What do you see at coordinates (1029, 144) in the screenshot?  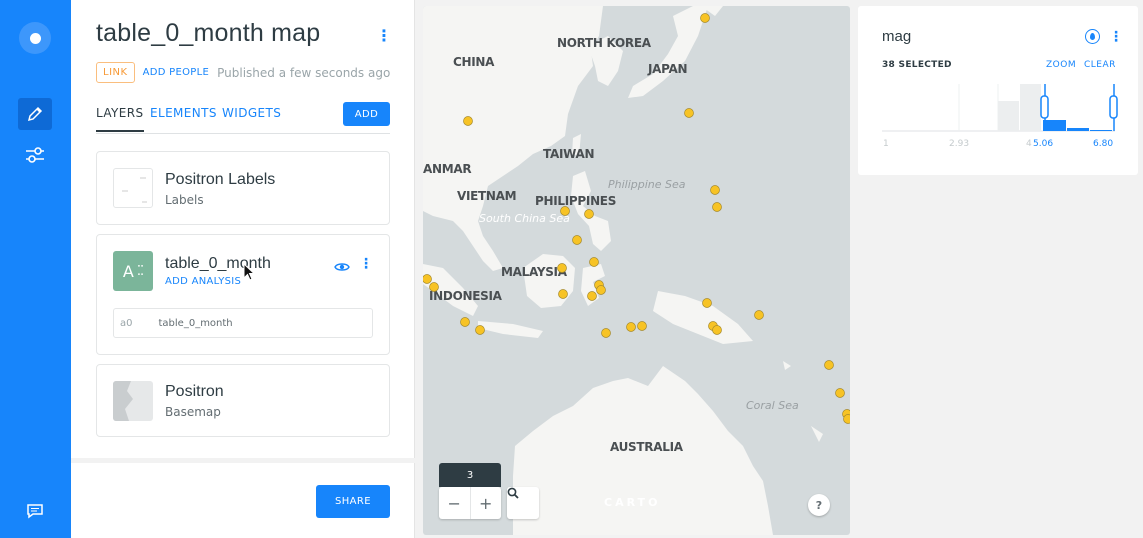 I see `tick-label: 4` at bounding box center [1029, 144].